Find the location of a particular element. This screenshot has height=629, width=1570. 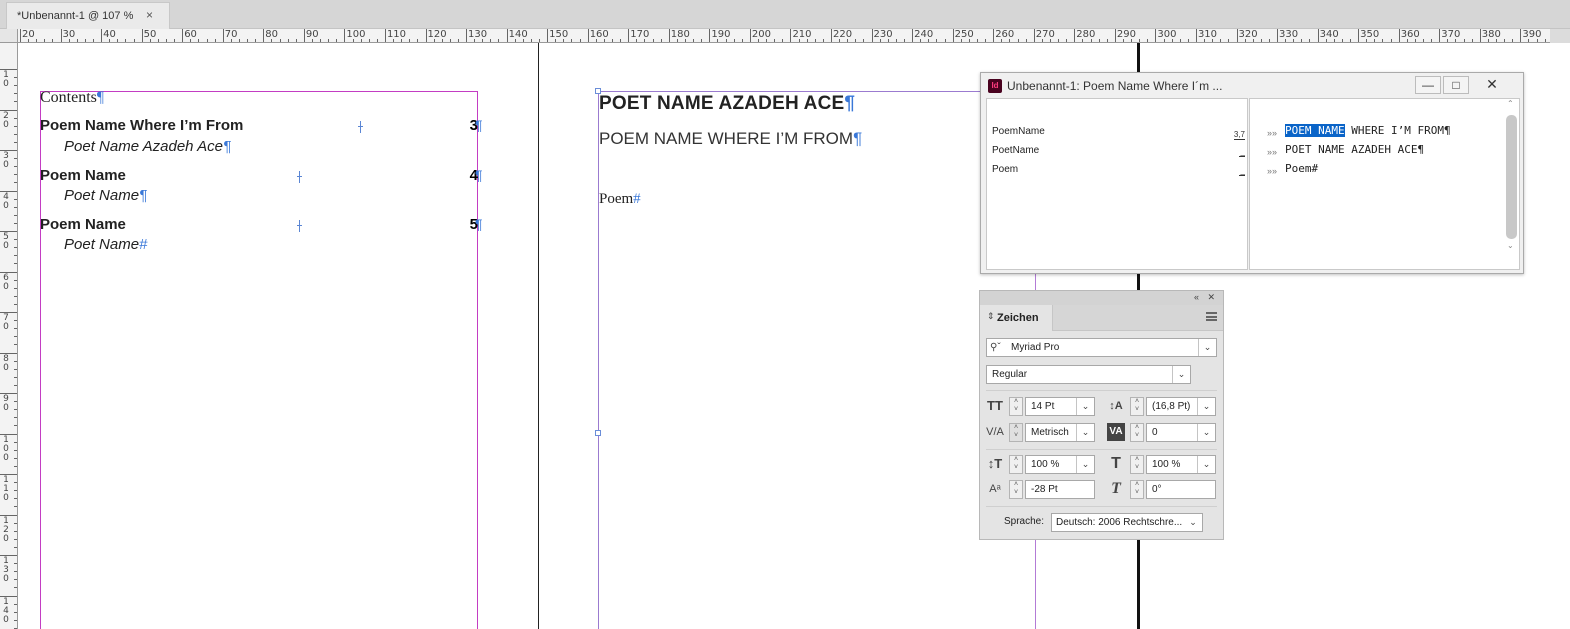

skew-stepper: ˄ ˅ is located at coordinates (1137, 489).